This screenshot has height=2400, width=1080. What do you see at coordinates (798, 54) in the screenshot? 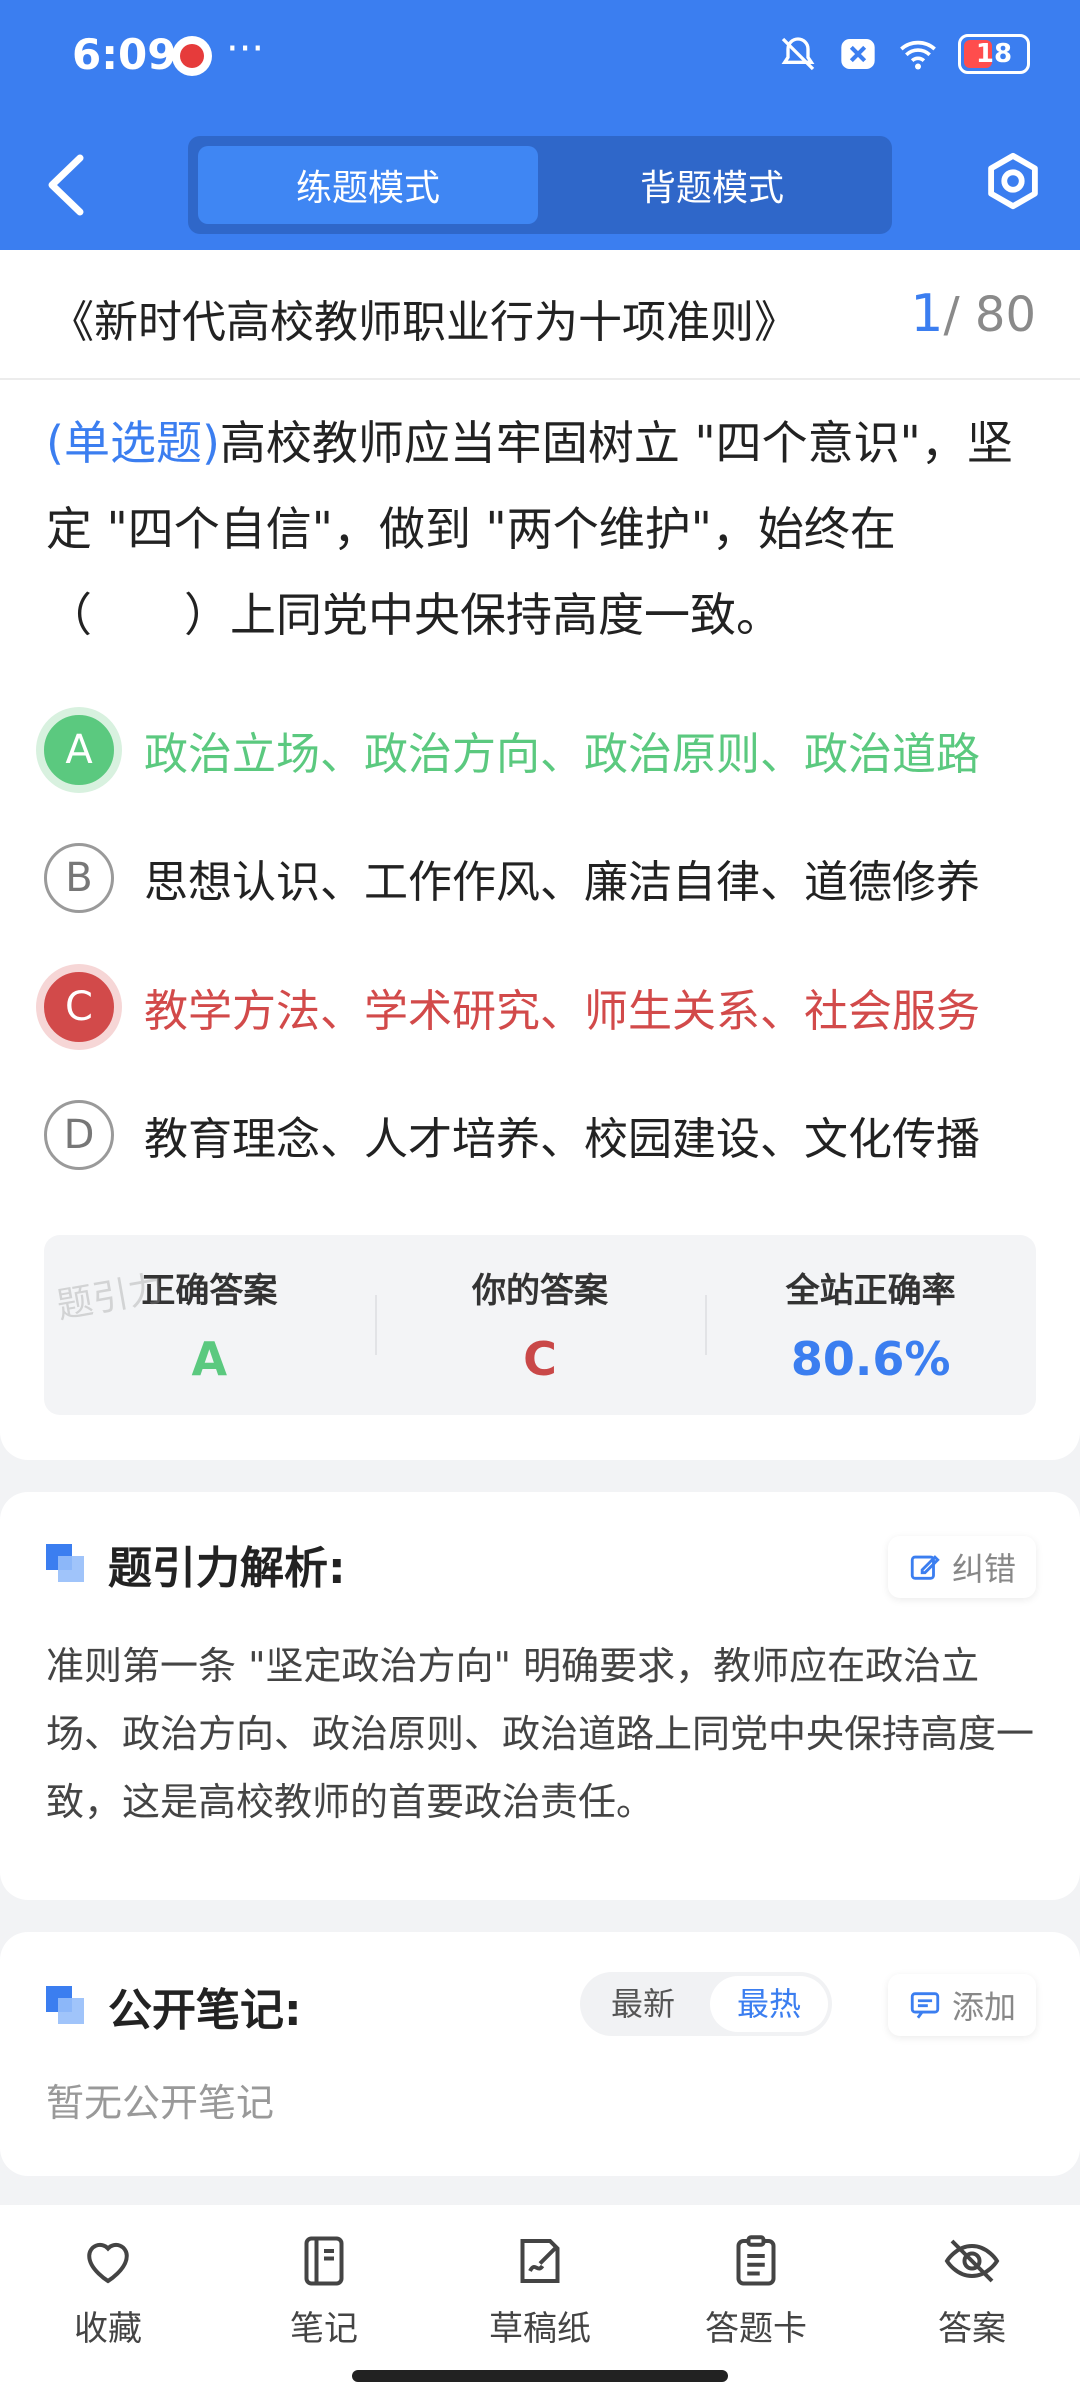
I see `mute-icon` at bounding box center [798, 54].